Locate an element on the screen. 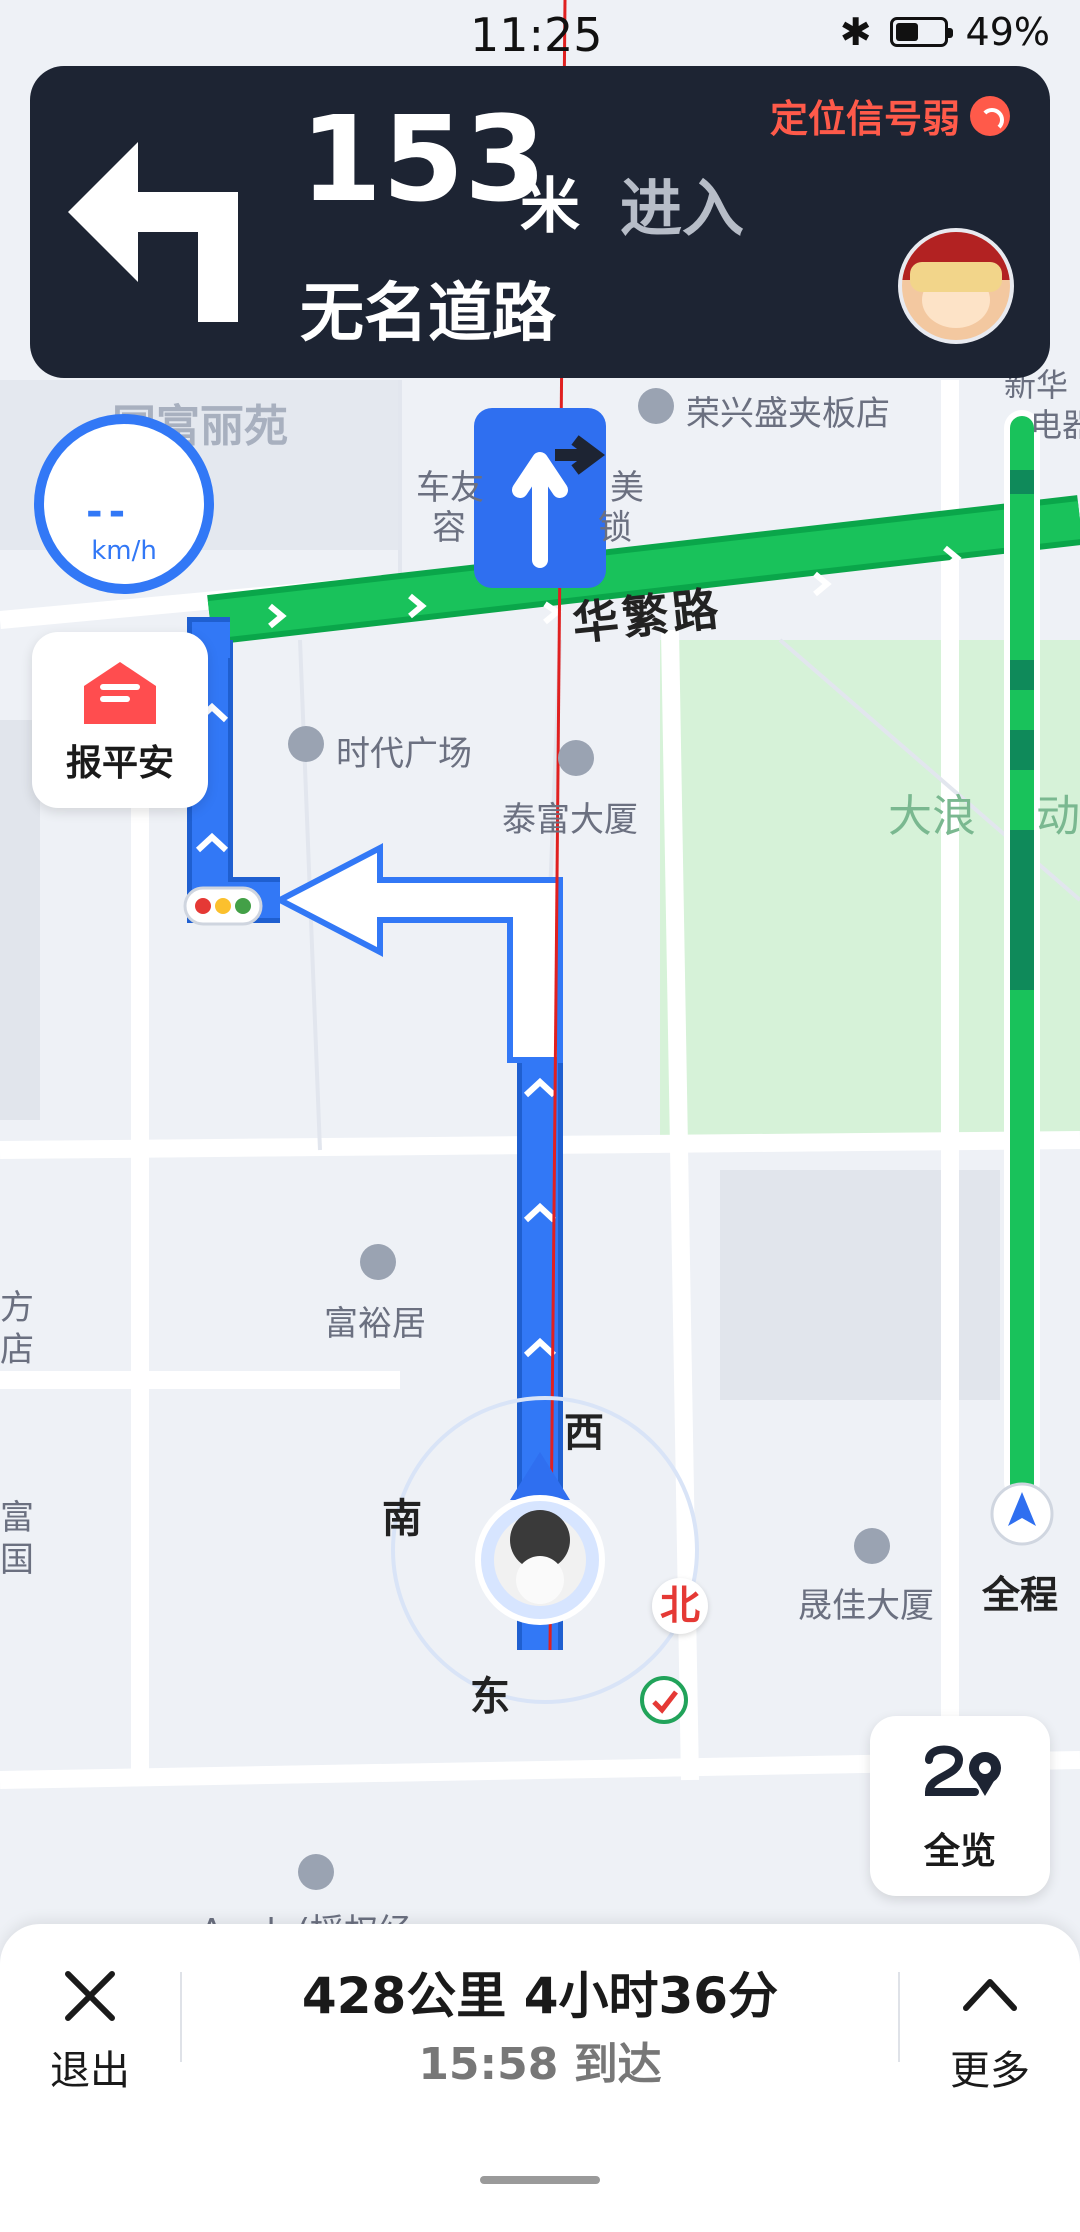  divider-right is located at coordinates (899, 2017).